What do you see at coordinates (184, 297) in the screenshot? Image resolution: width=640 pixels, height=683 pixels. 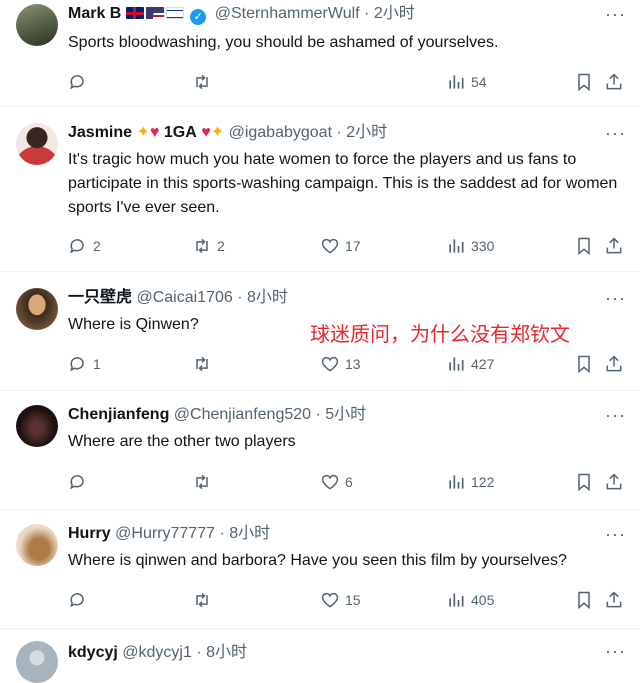 I see `user-handle: @Caicai1706` at bounding box center [184, 297].